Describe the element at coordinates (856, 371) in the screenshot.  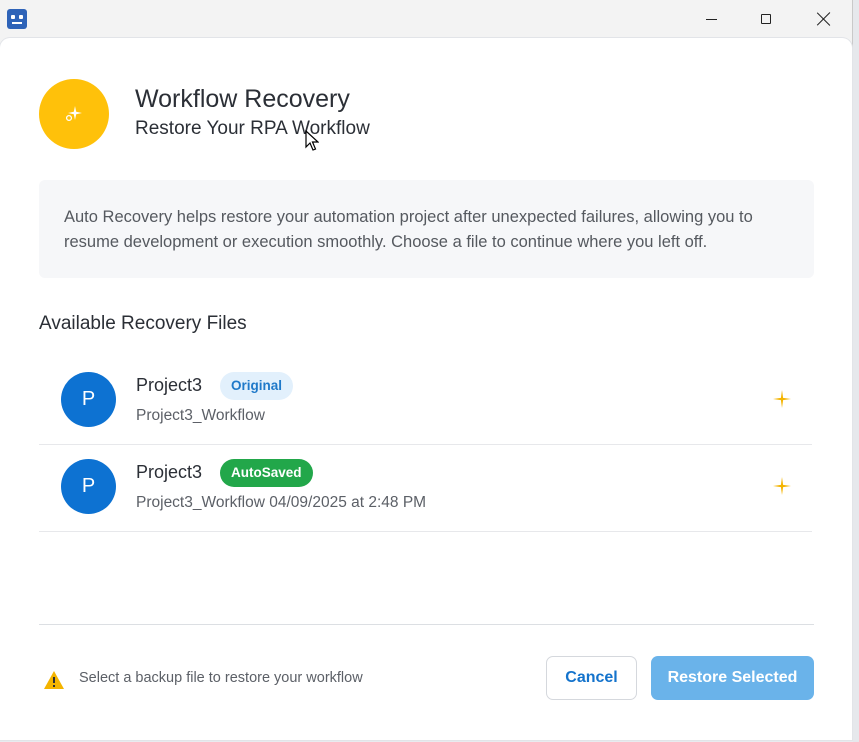
I see `background-window-edge` at that location.